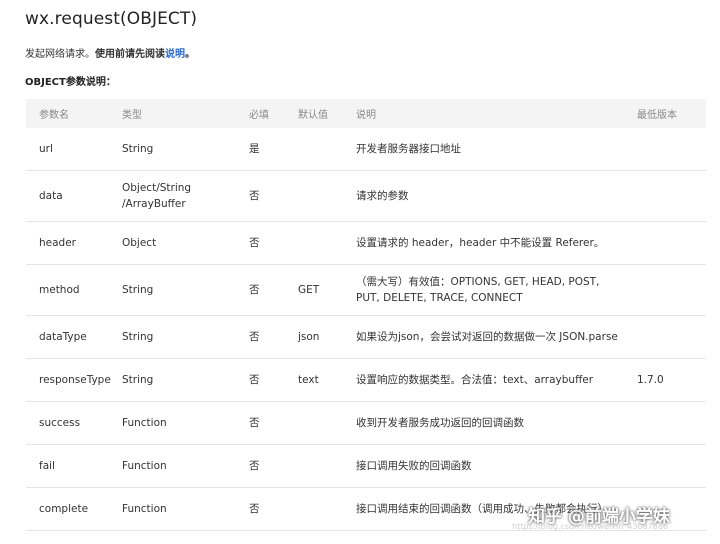 This screenshot has height=544, width=720. I want to click on cell-type: Object, so click(185, 243).